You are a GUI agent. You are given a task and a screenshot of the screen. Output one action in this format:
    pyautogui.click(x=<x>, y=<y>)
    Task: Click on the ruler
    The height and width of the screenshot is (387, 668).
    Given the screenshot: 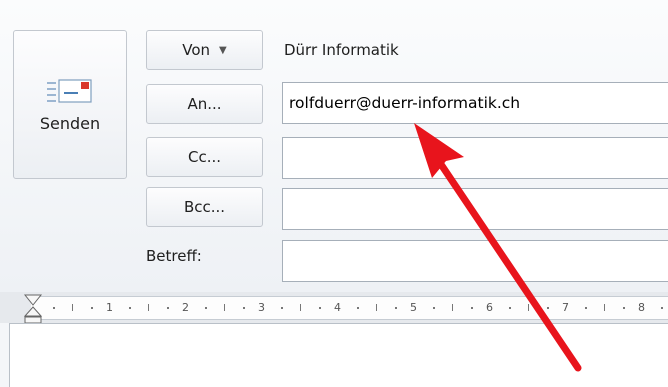 What is the action you would take?
    pyautogui.click(x=349, y=308)
    